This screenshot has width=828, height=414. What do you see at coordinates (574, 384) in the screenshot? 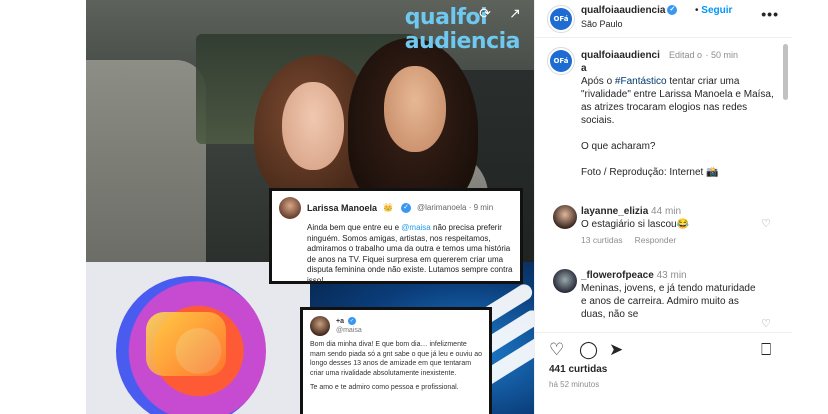
I see `post-timestamp: há 52 minutos` at bounding box center [574, 384].